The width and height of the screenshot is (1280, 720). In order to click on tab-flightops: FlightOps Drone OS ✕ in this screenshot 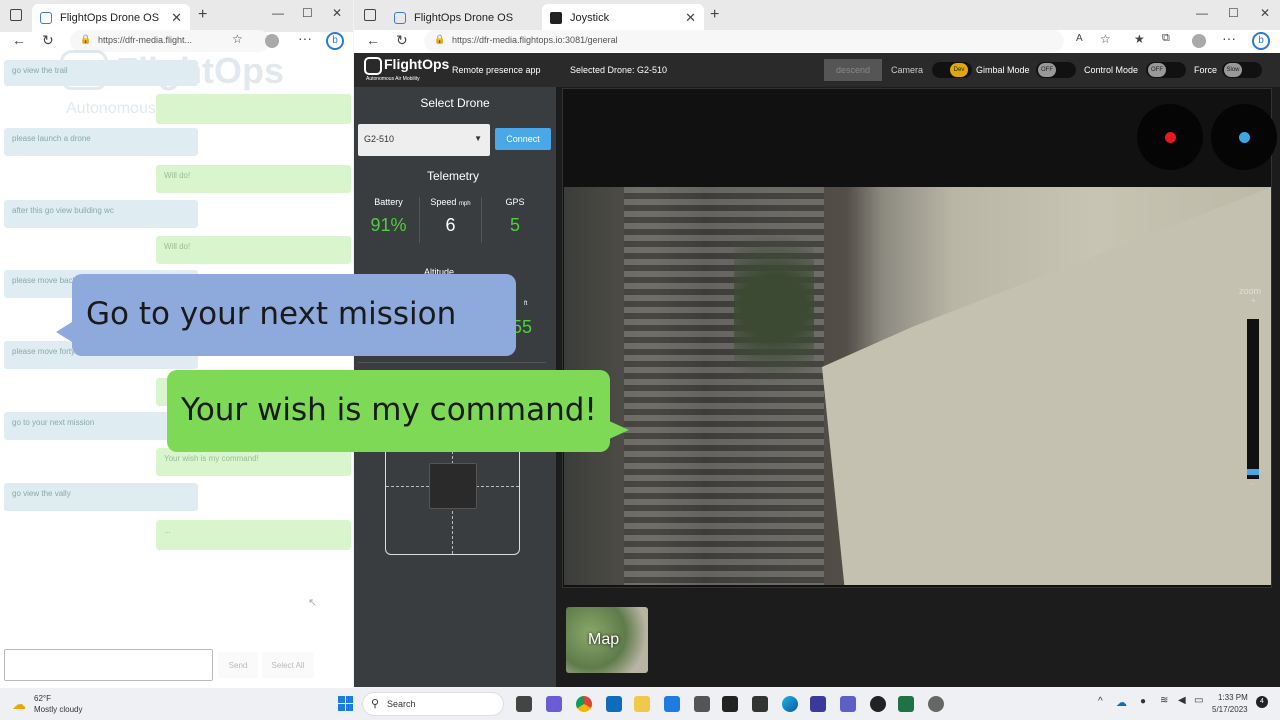, I will do `click(111, 18)`.